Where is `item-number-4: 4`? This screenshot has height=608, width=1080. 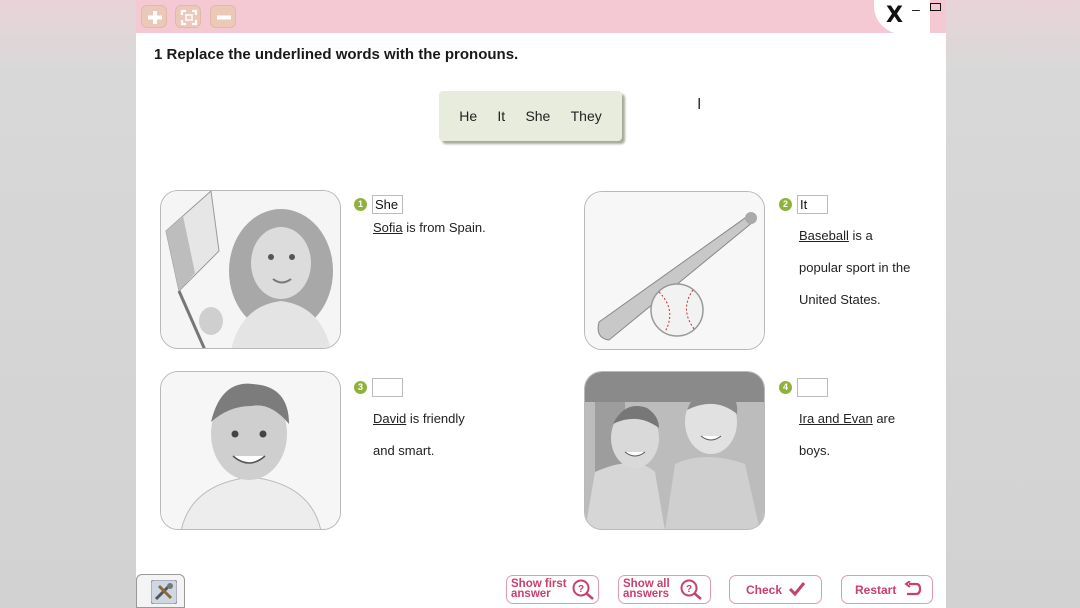 item-number-4: 4 is located at coordinates (785, 387).